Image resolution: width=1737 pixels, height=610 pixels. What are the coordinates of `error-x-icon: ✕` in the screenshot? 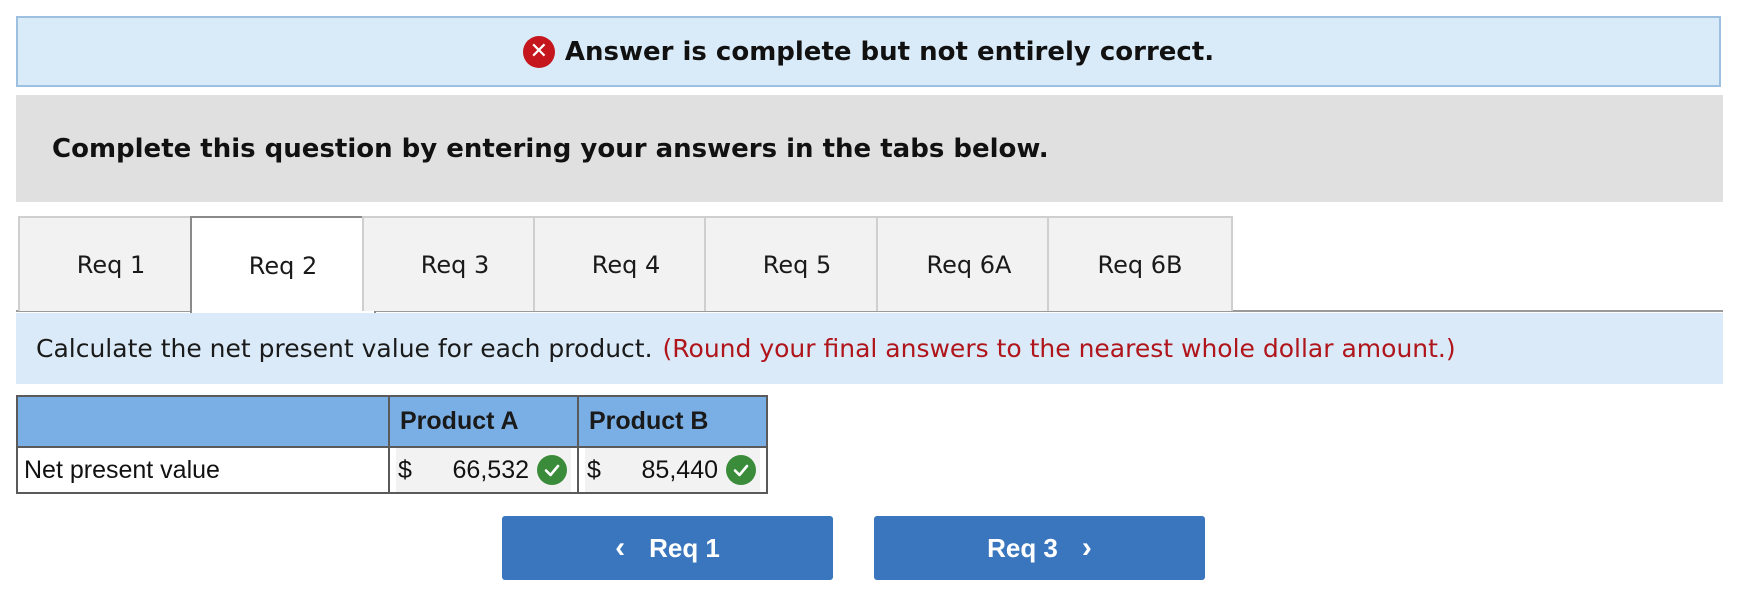 It's located at (538, 51).